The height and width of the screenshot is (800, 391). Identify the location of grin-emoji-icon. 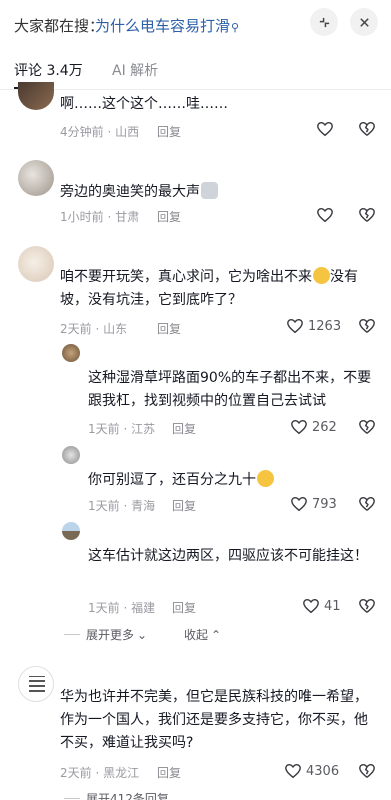
(265, 478).